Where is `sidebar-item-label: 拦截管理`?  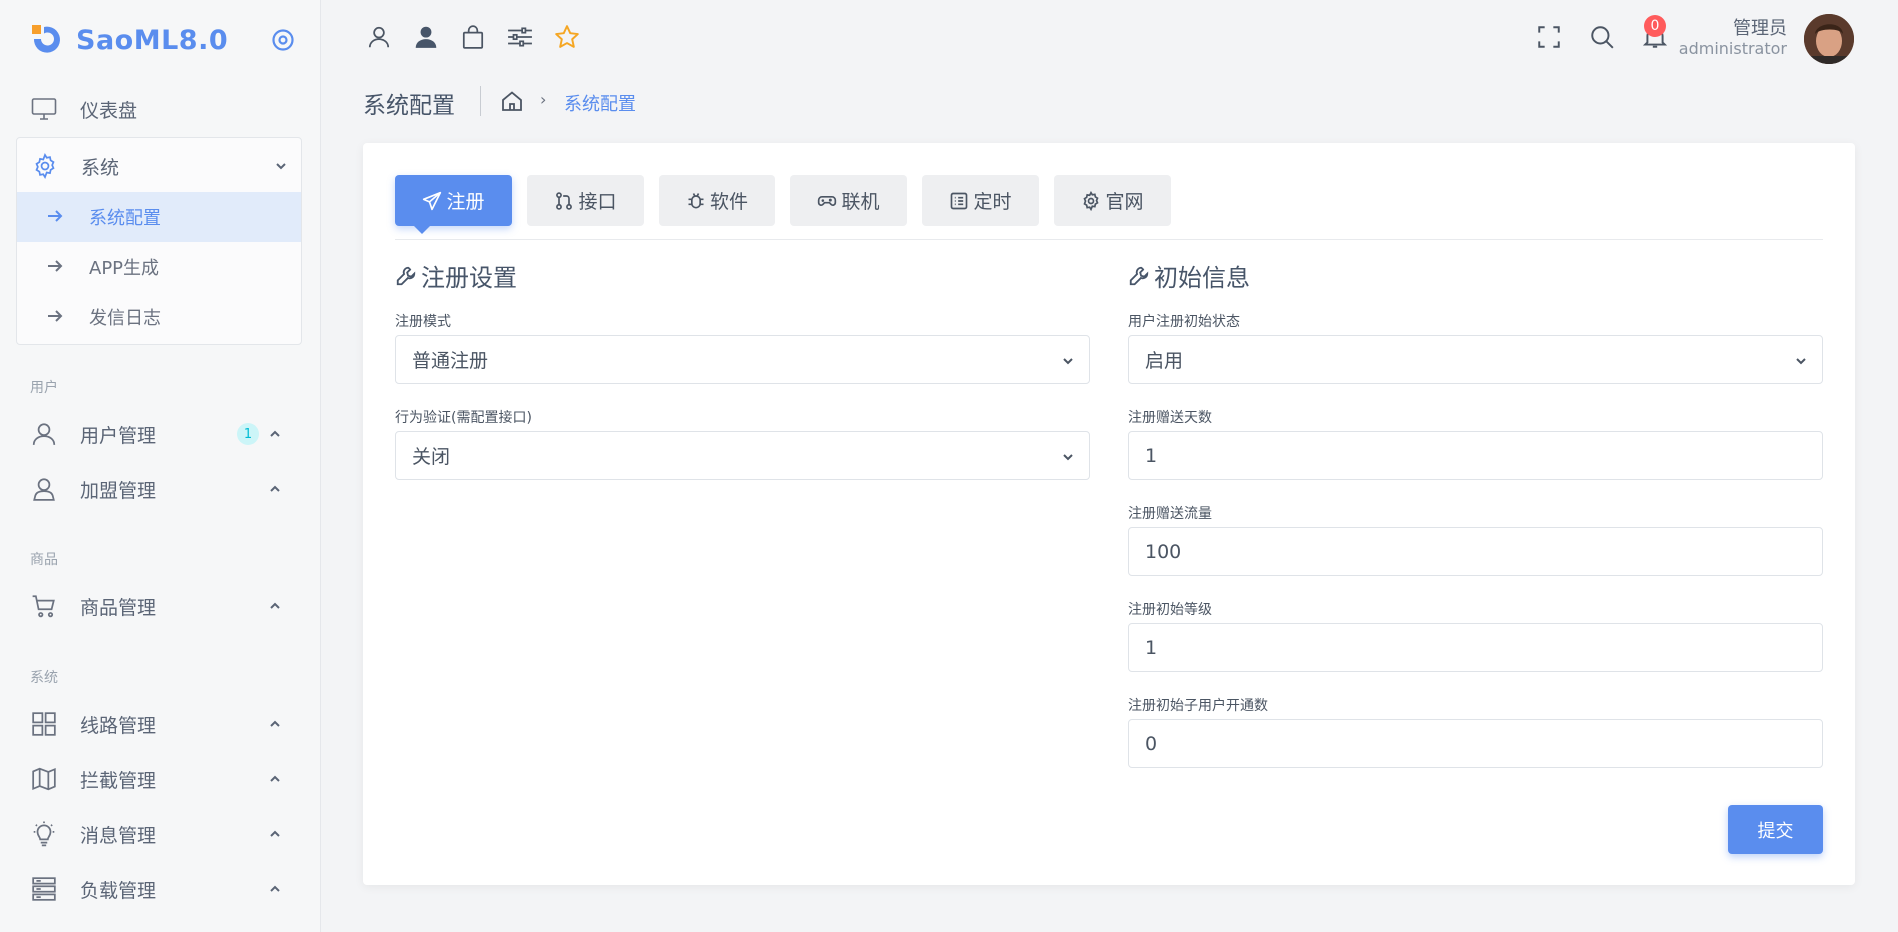
sidebar-item-label: 拦截管理 is located at coordinates (118, 780).